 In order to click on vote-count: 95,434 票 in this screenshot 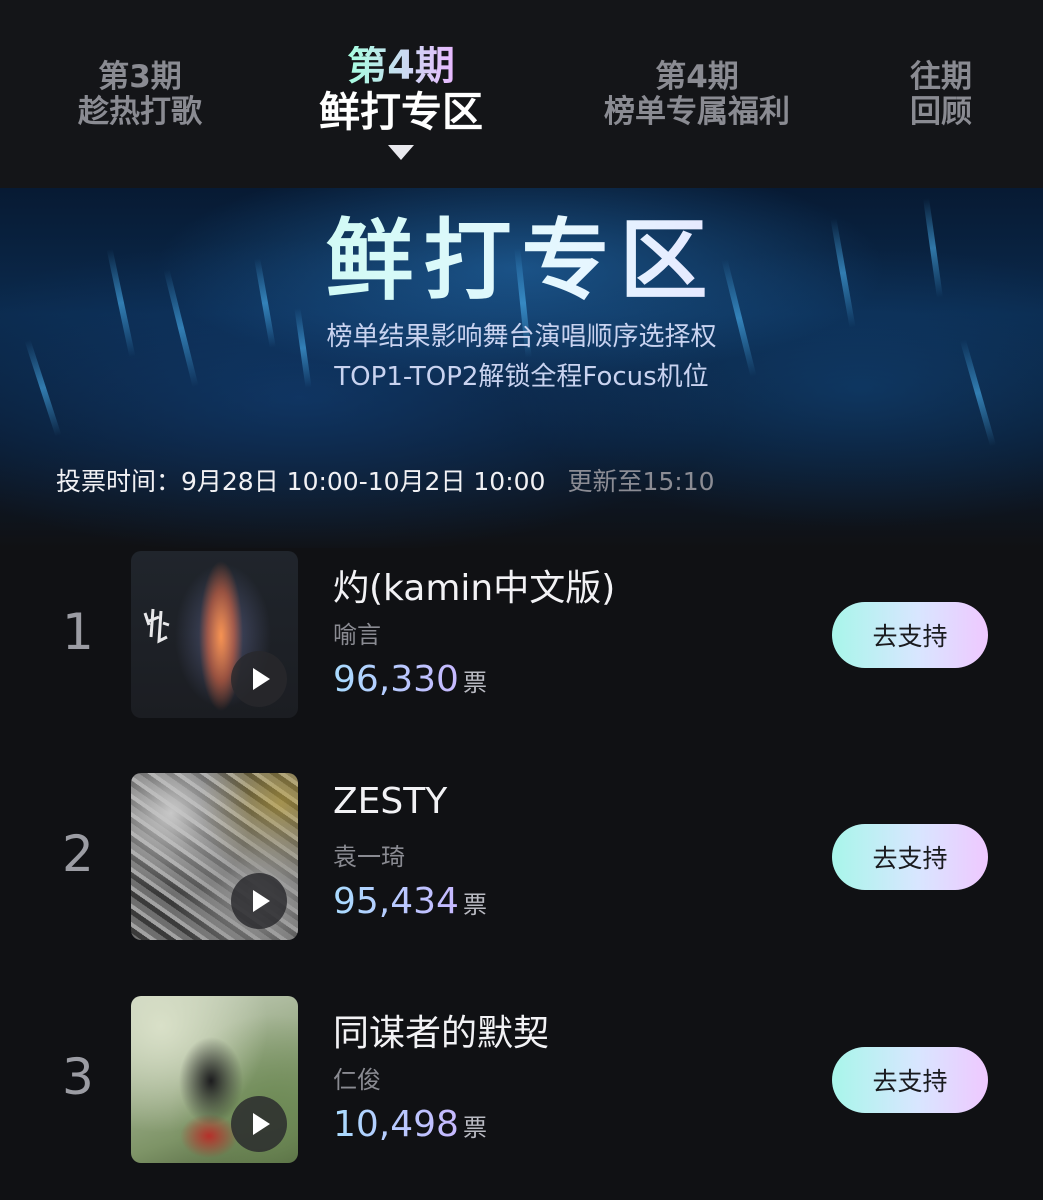, I will do `click(410, 901)`.